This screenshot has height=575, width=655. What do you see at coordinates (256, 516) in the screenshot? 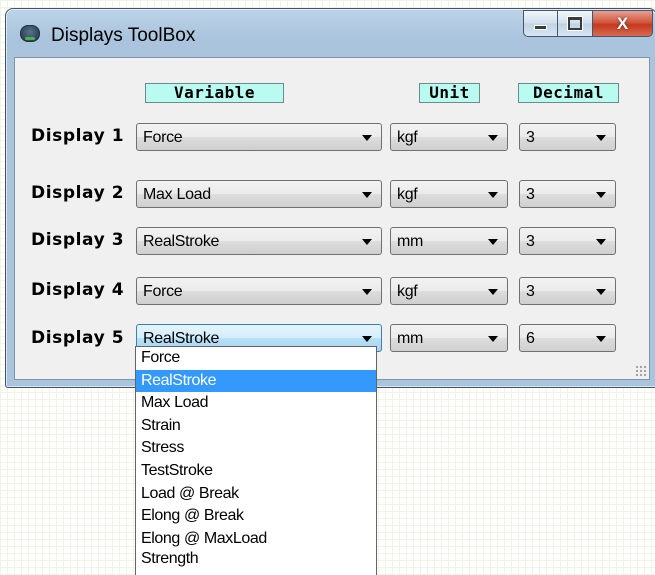
I see `dropdown-option-elong-at-break: Elong @ Break` at bounding box center [256, 516].